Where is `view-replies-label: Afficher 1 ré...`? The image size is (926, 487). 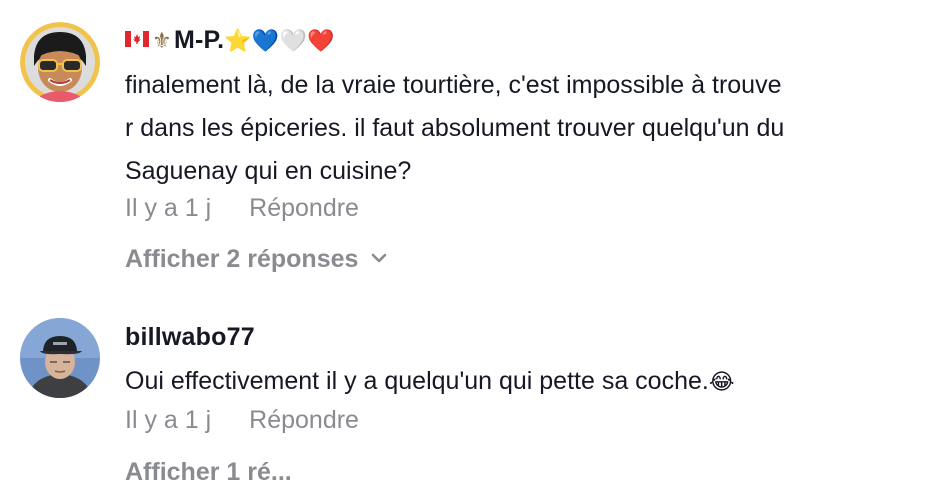 view-replies-label: Afficher 1 ré... is located at coordinates (208, 472).